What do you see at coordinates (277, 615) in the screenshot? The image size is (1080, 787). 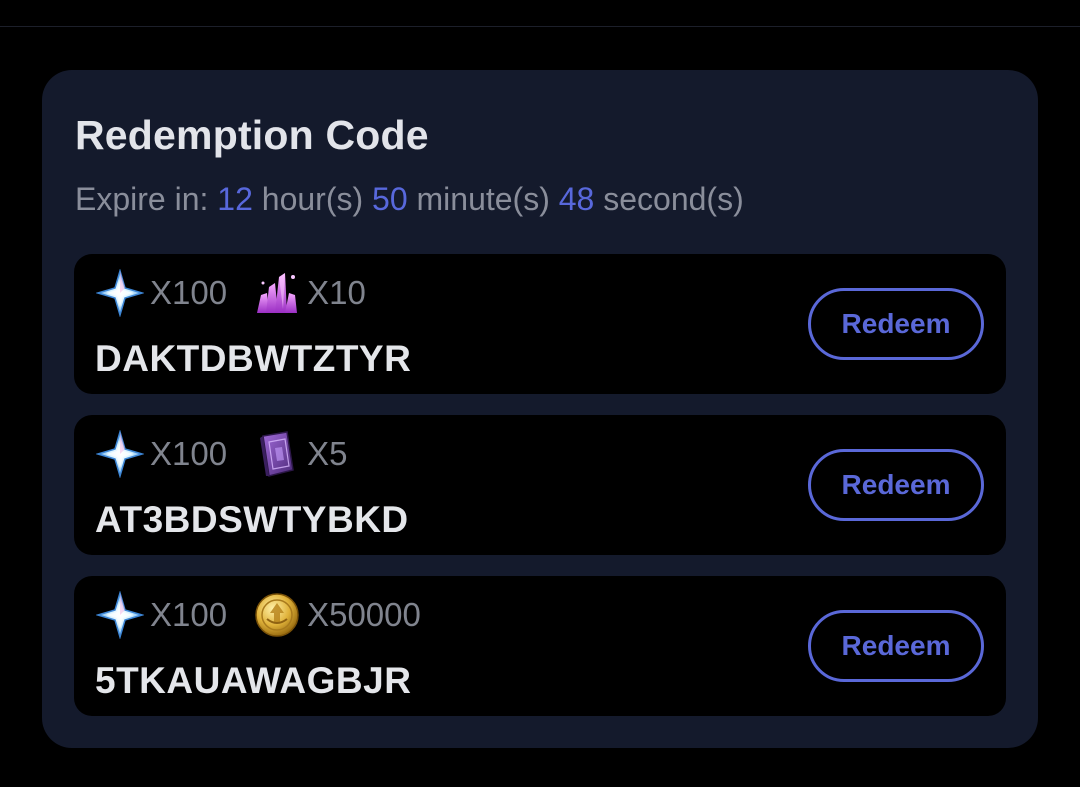 I see `mora-coin-icon` at bounding box center [277, 615].